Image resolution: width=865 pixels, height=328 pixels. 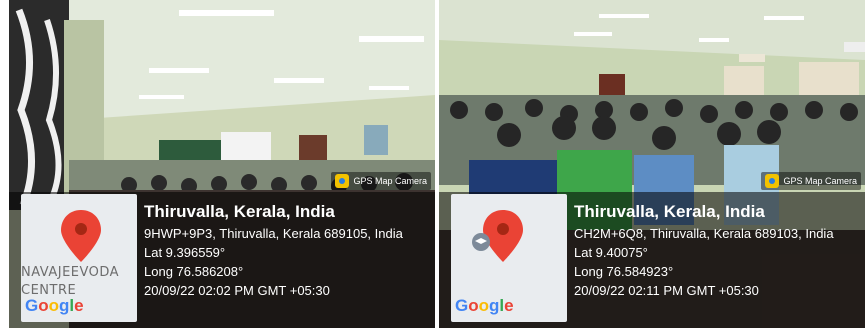 What do you see at coordinates (509, 258) in the screenshot?
I see `map-thumbnail: Google` at bounding box center [509, 258].